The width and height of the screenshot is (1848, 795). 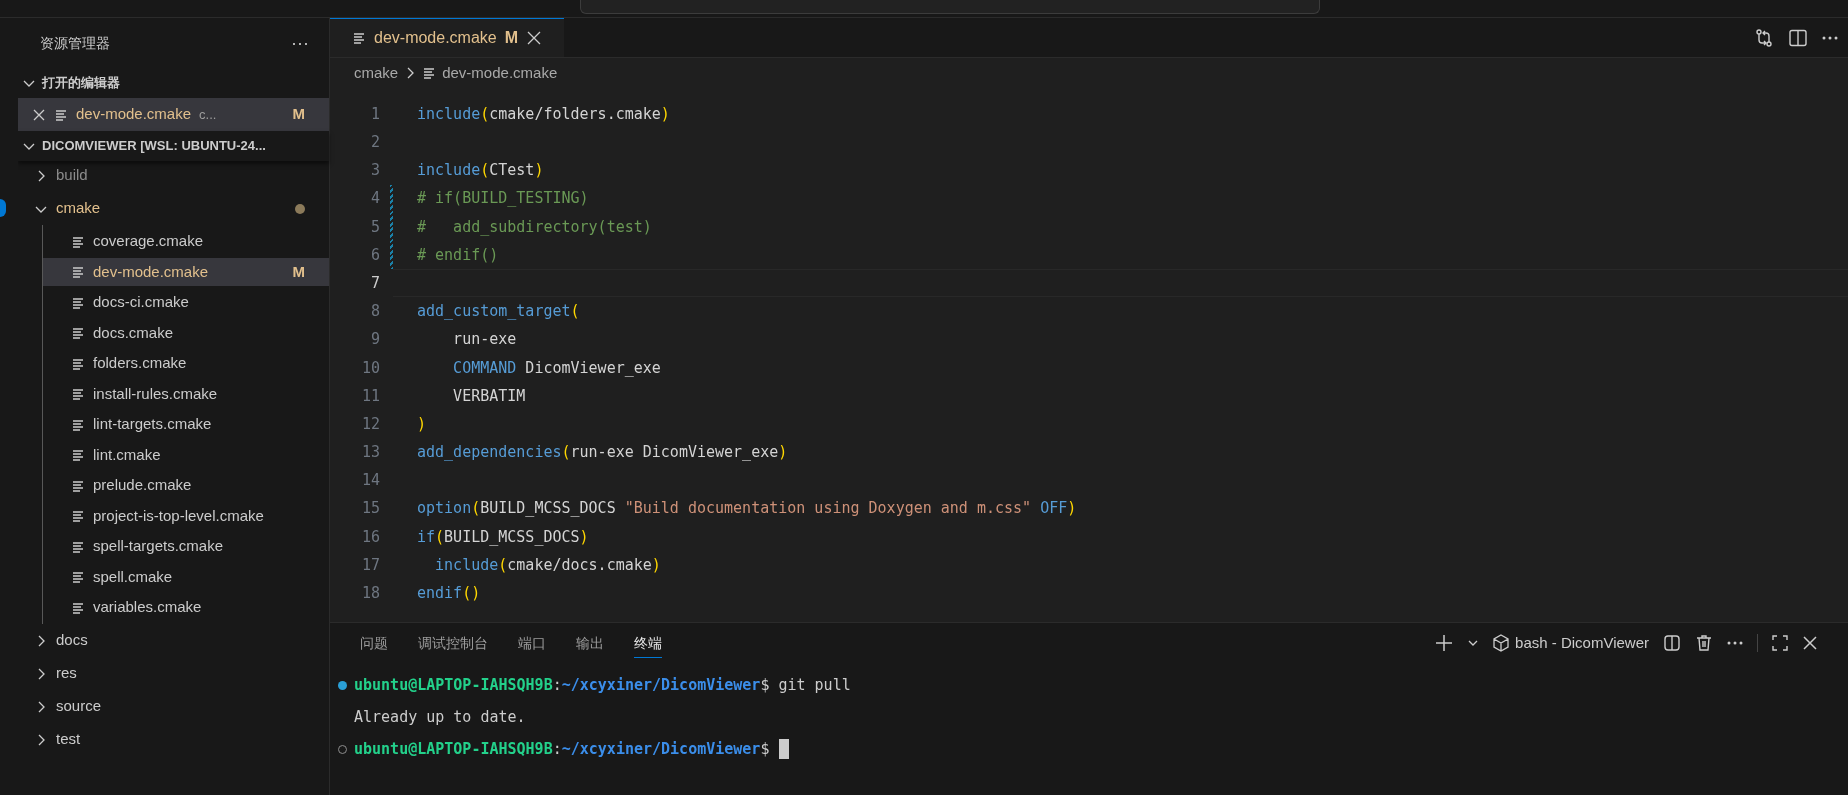 I want to click on code-line: add_custom_target(, so click(x=498, y=312).